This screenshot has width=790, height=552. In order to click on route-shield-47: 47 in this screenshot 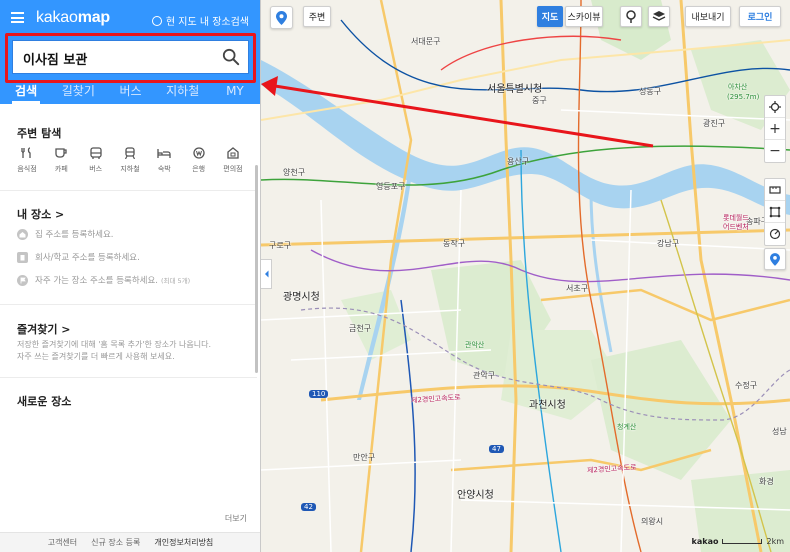, I will do `click(496, 449)`.